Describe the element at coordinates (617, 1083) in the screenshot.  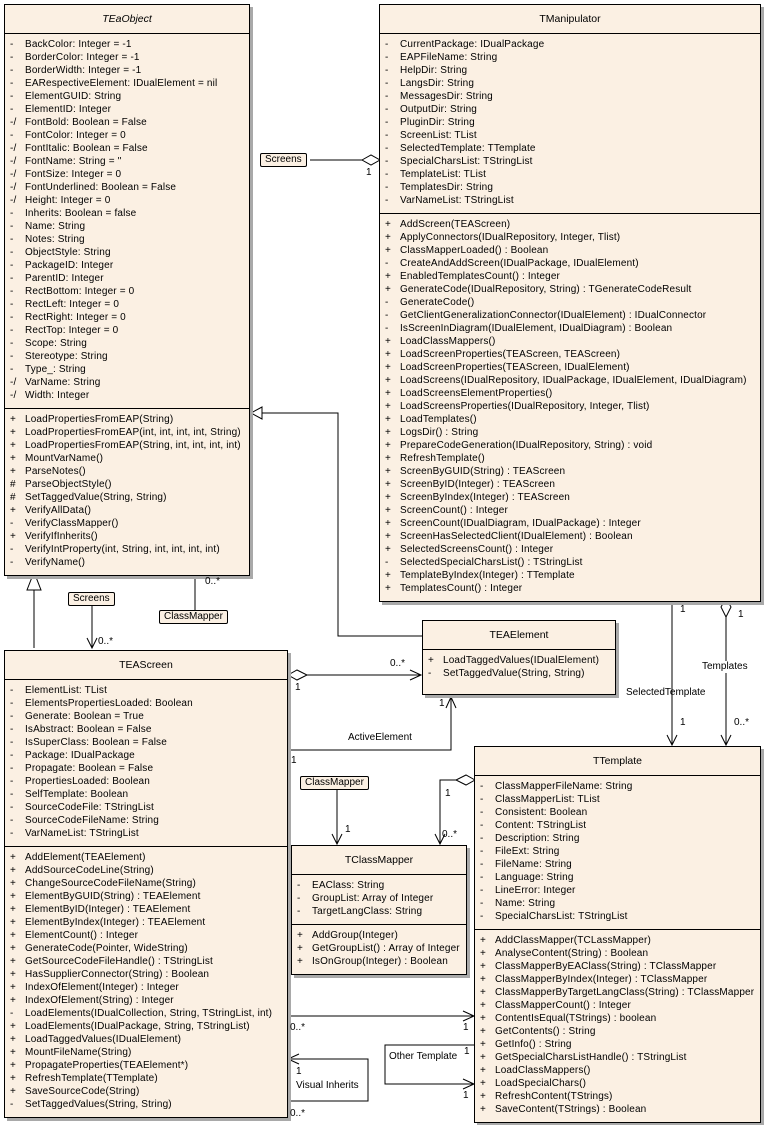
I see `operation-row: + LoadSpecialChars()` at that location.